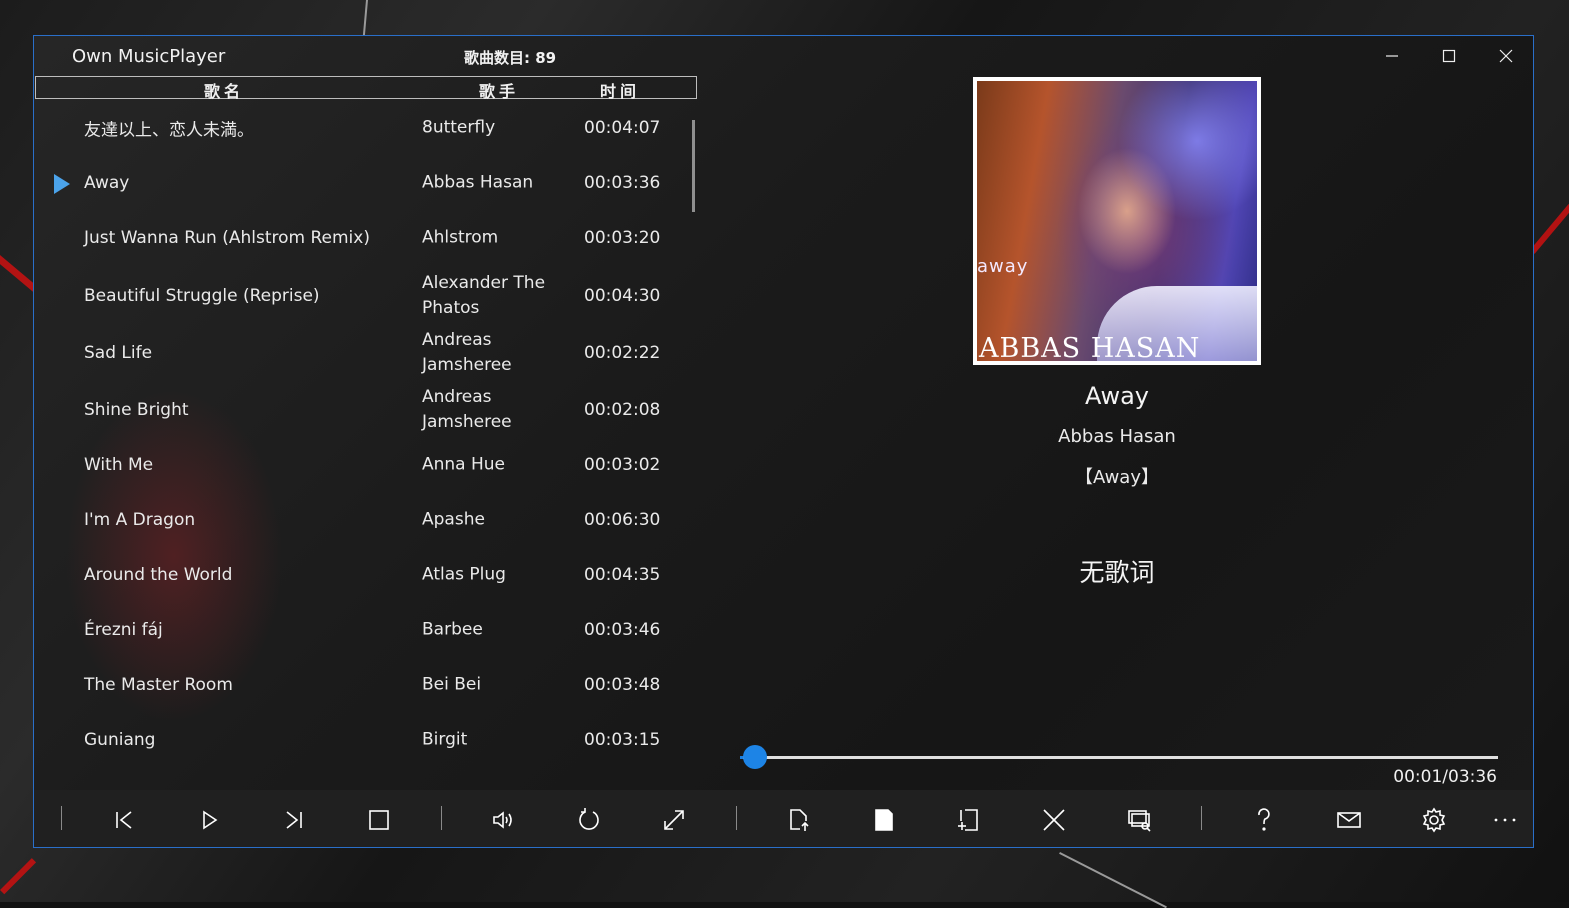  Describe the element at coordinates (755, 757) in the screenshot. I see `seek-bar-thumb` at that location.